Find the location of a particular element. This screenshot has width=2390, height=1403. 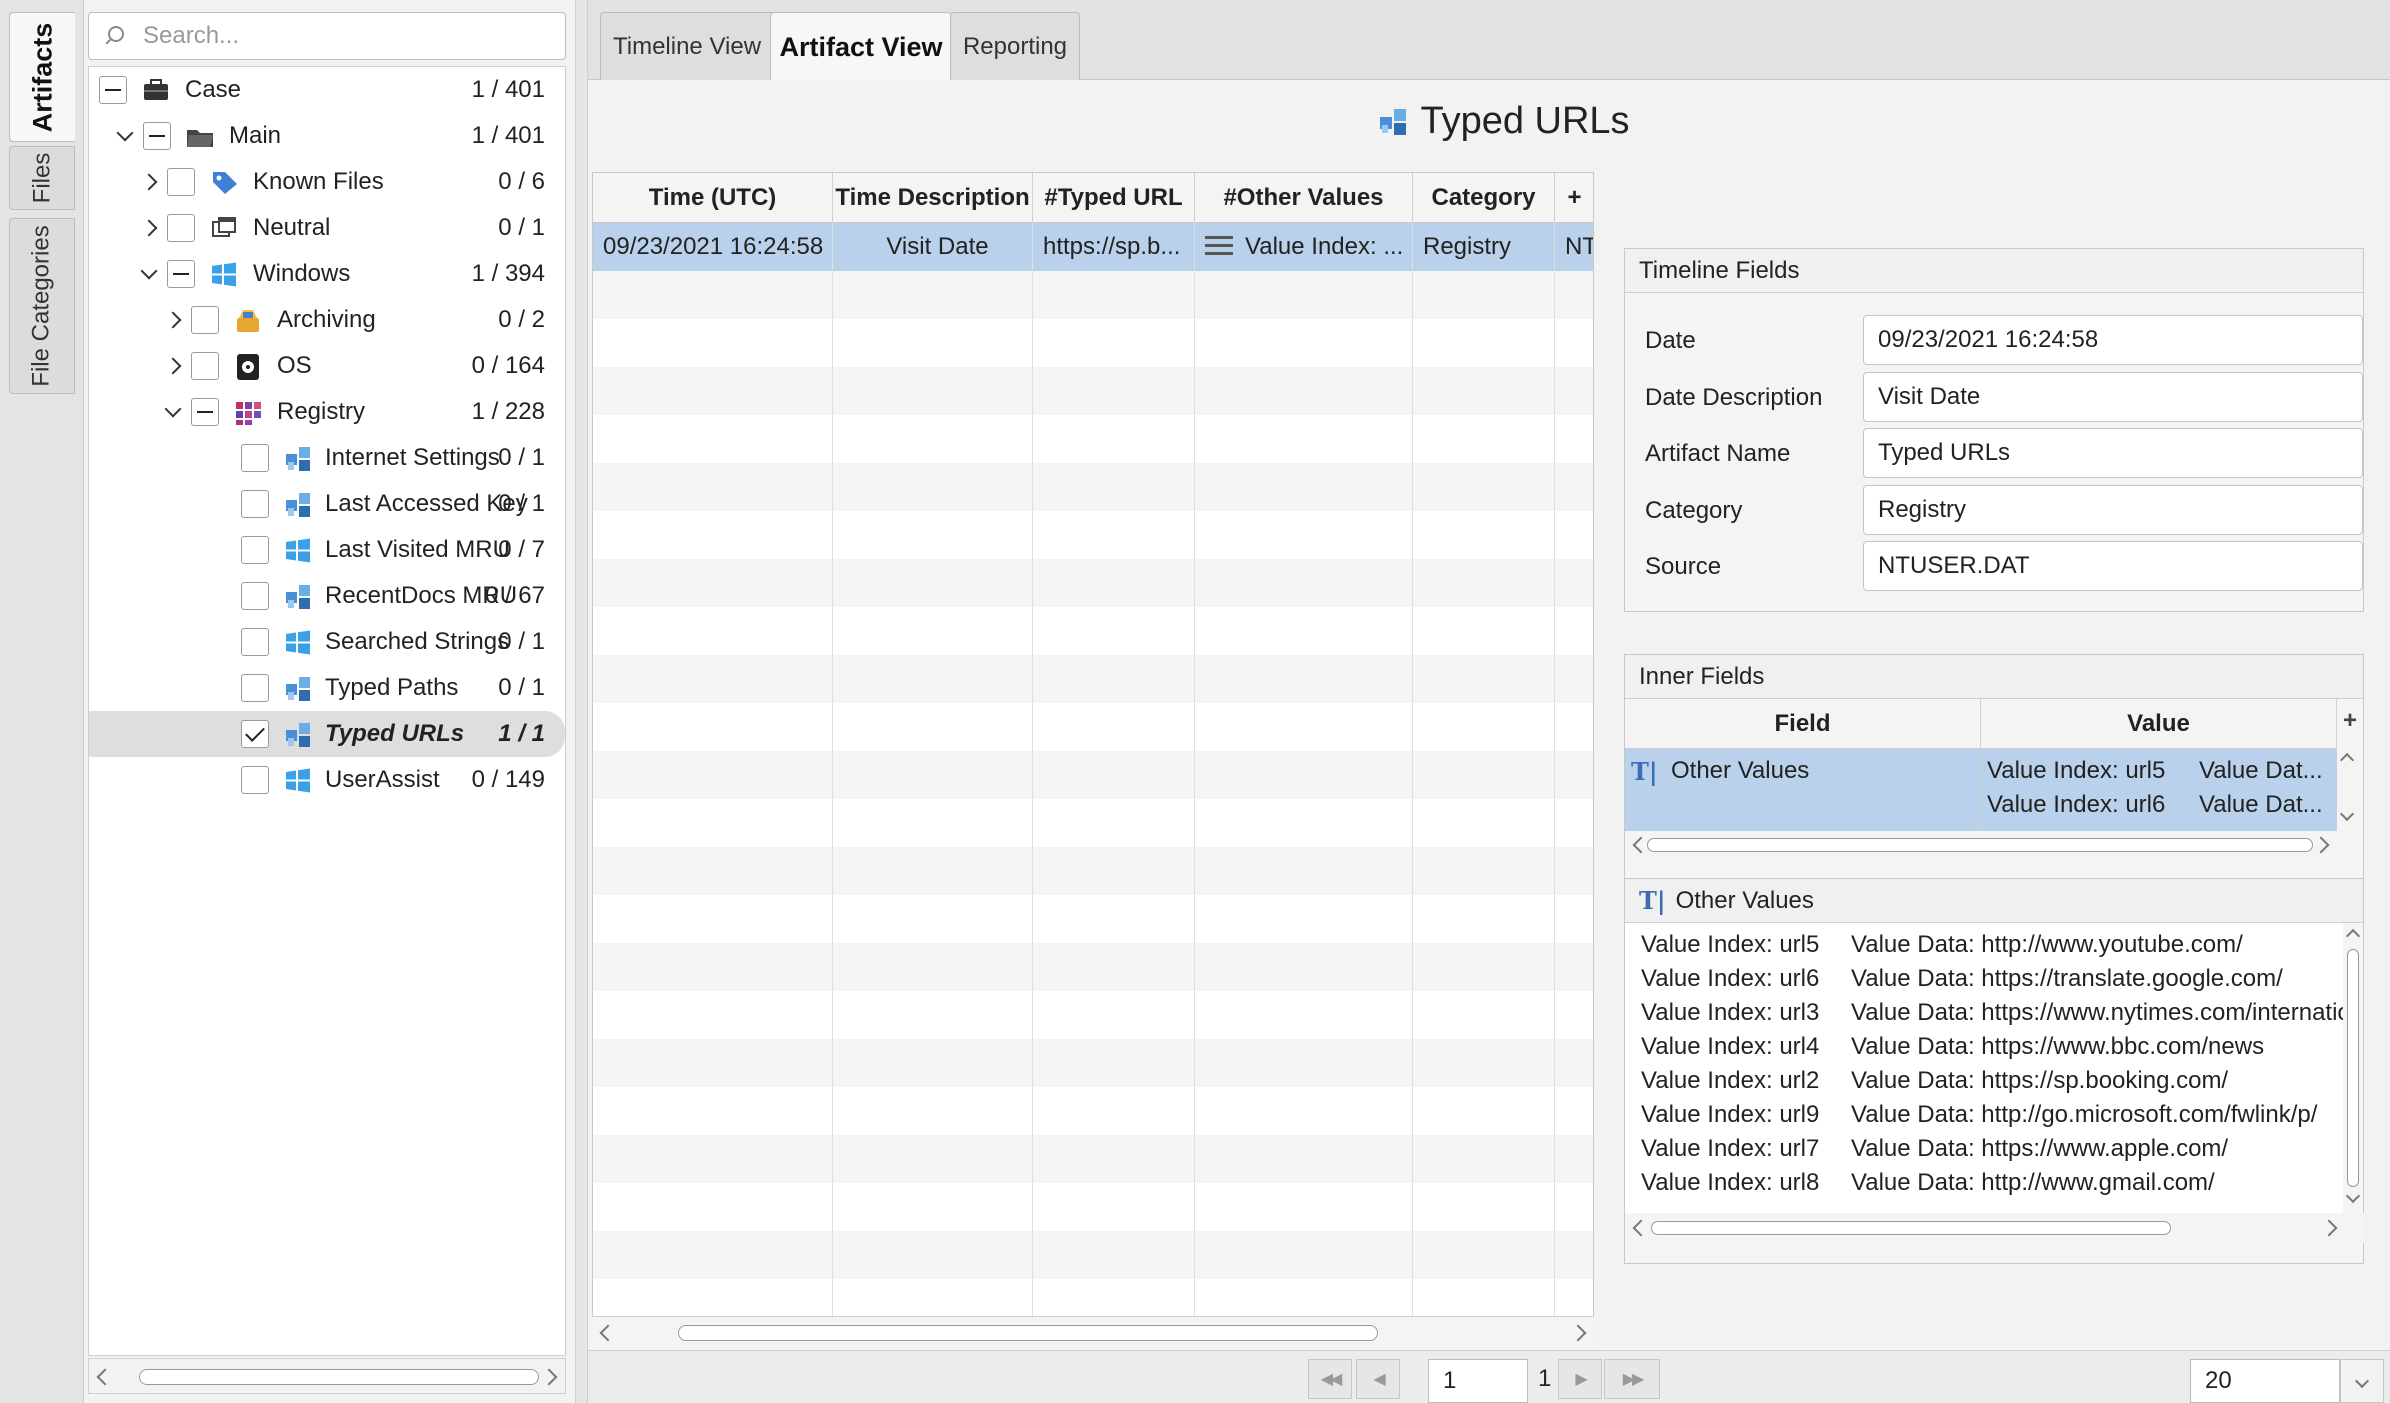

tree-horizontal-scrollbar is located at coordinates (327, 1376).